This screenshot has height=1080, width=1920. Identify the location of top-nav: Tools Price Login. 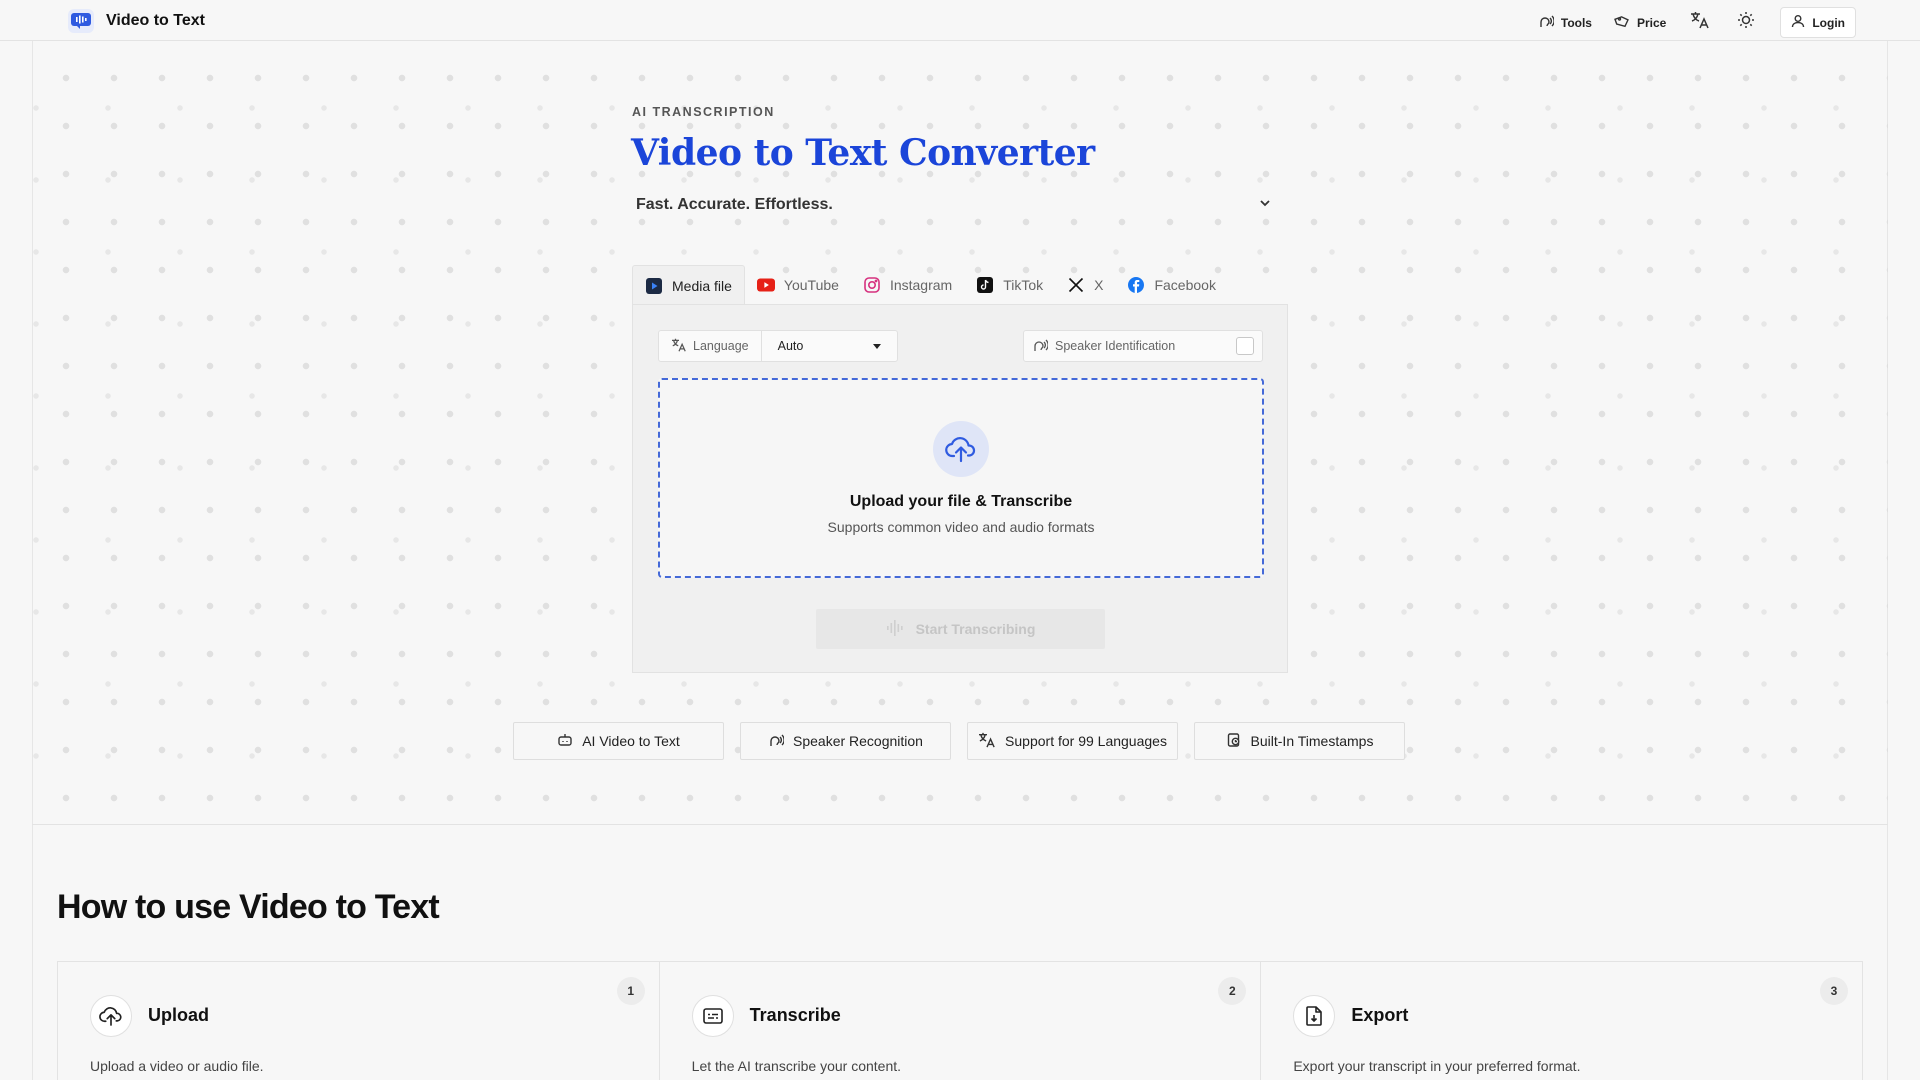
(1697, 22).